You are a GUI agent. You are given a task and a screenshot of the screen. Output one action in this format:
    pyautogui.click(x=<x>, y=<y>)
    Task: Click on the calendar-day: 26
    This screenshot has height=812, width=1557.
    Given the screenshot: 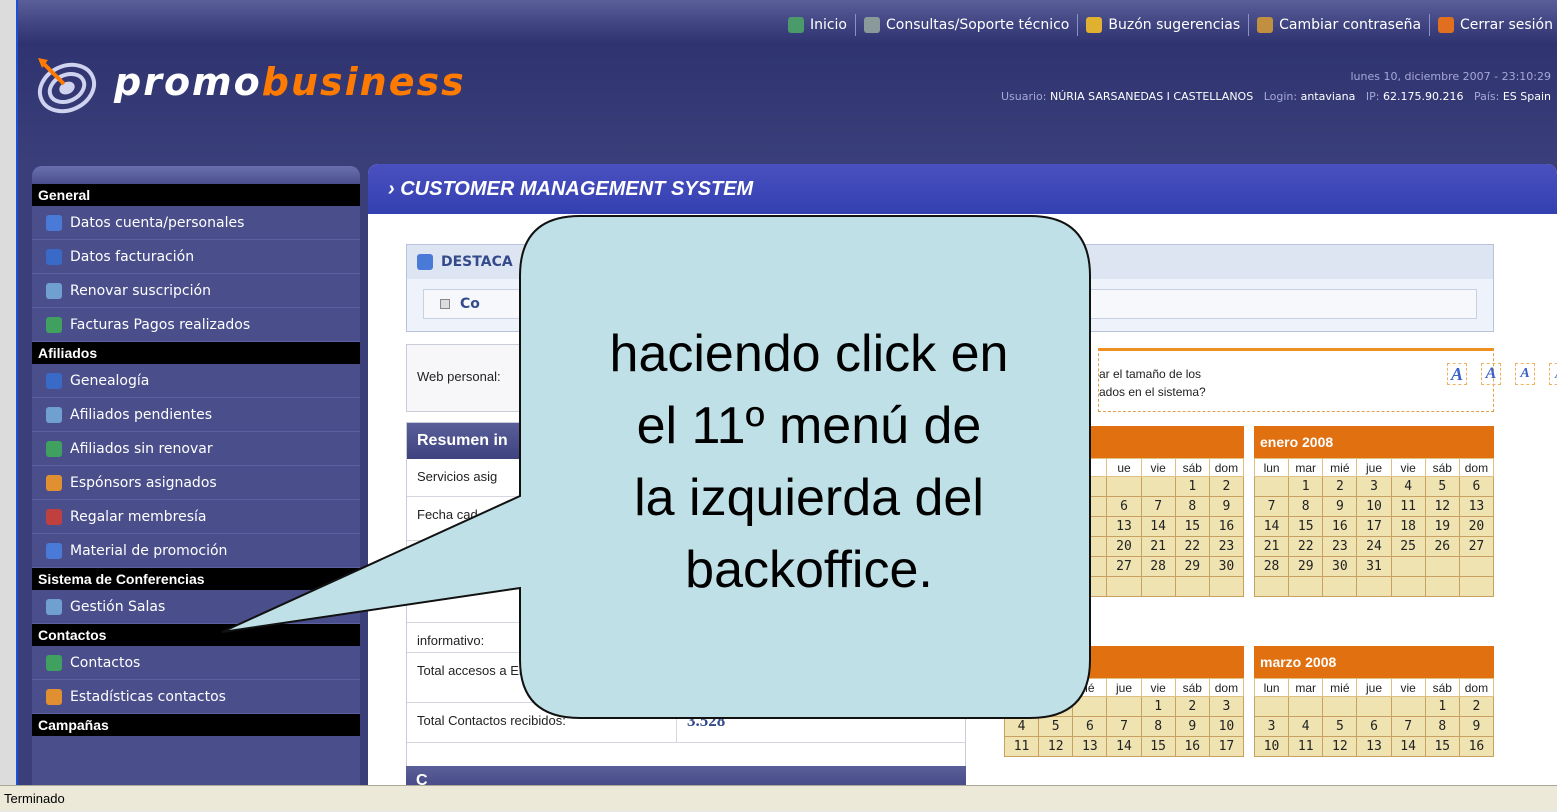 What is the action you would take?
    pyautogui.click(x=1442, y=546)
    